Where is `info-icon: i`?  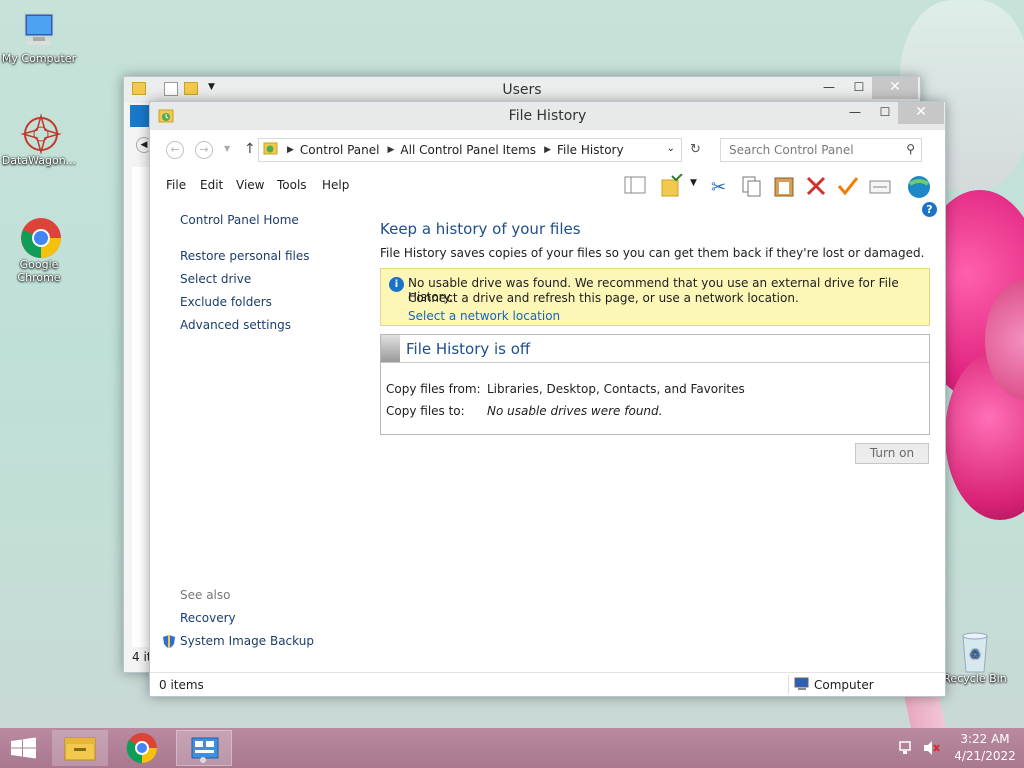 info-icon: i is located at coordinates (396, 284).